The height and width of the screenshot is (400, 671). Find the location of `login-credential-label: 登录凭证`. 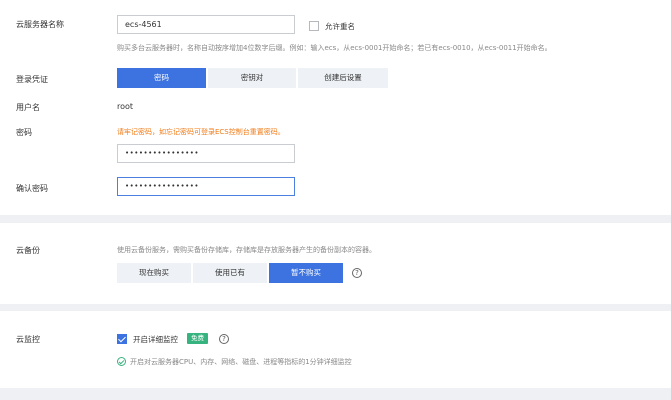

login-credential-label: 登录凭证 is located at coordinates (32, 79).